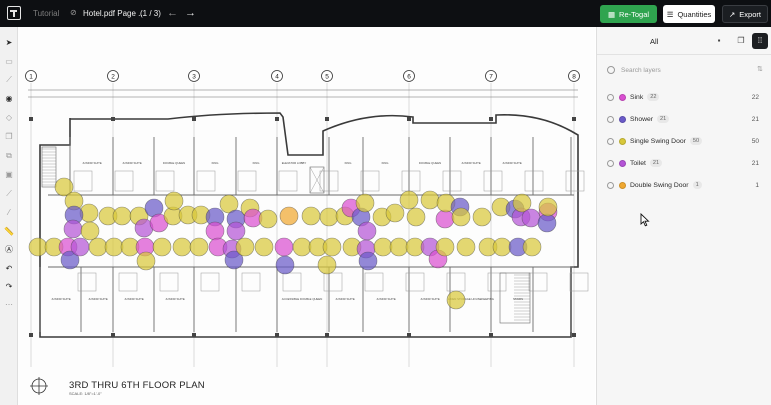 The image size is (771, 405). Describe the element at coordinates (85, 393) in the screenshot. I see `drawing-scale: SCALE: 1/8"=1'-0"` at that location.